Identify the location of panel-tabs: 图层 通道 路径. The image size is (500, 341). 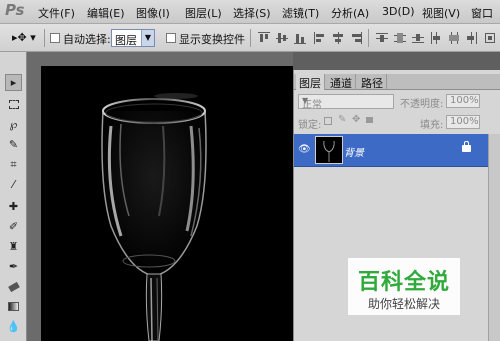
(397, 82).